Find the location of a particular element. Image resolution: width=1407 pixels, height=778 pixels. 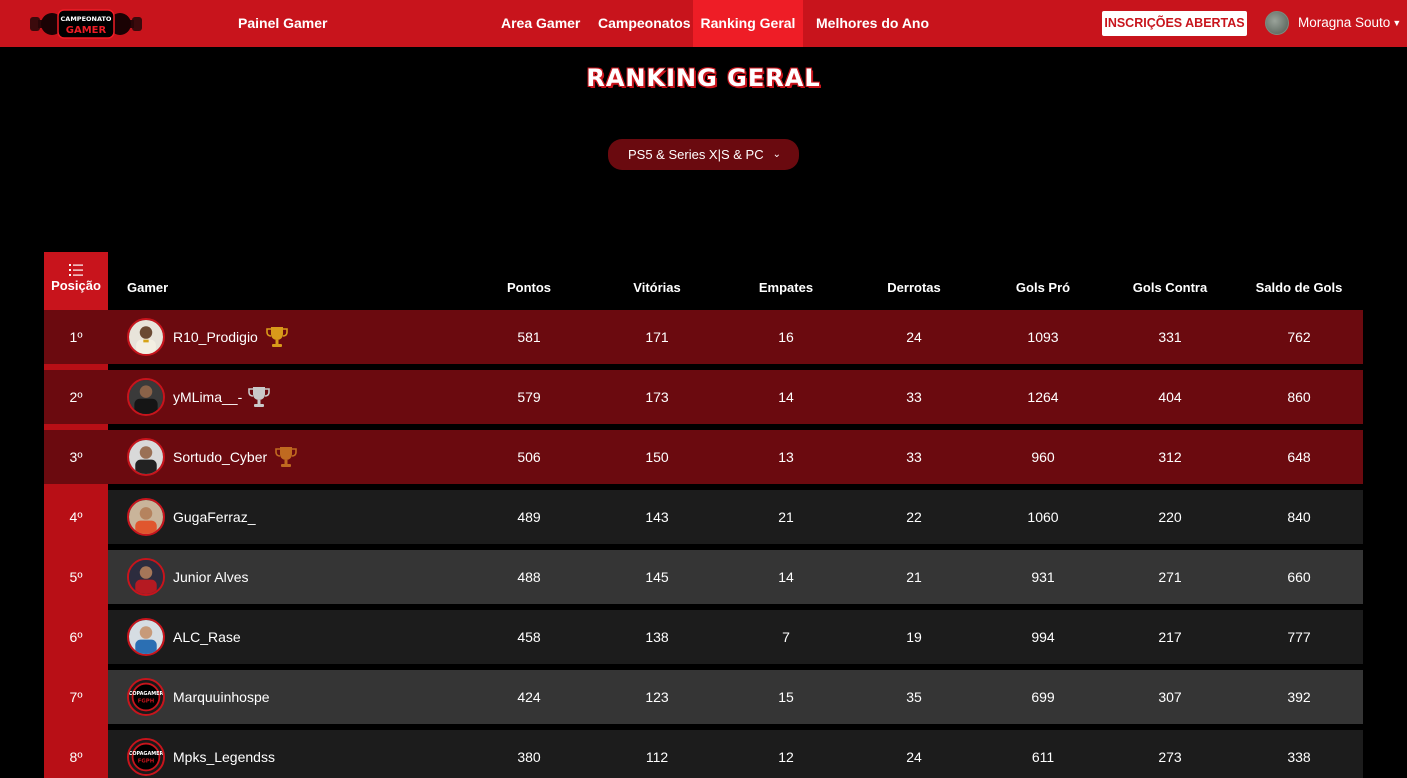

cell-goal-difference: 860 is located at coordinates (1299, 397).